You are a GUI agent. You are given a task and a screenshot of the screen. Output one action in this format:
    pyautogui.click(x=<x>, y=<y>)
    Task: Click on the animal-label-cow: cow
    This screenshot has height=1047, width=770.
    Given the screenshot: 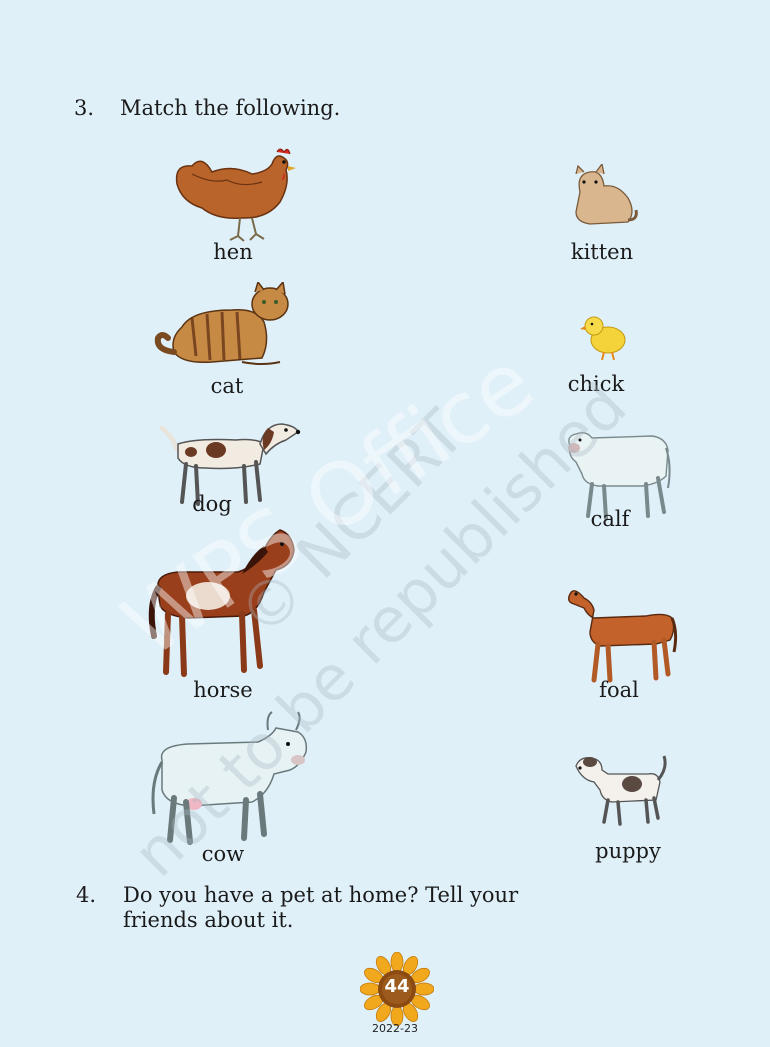 What is the action you would take?
    pyautogui.click(x=223, y=854)
    